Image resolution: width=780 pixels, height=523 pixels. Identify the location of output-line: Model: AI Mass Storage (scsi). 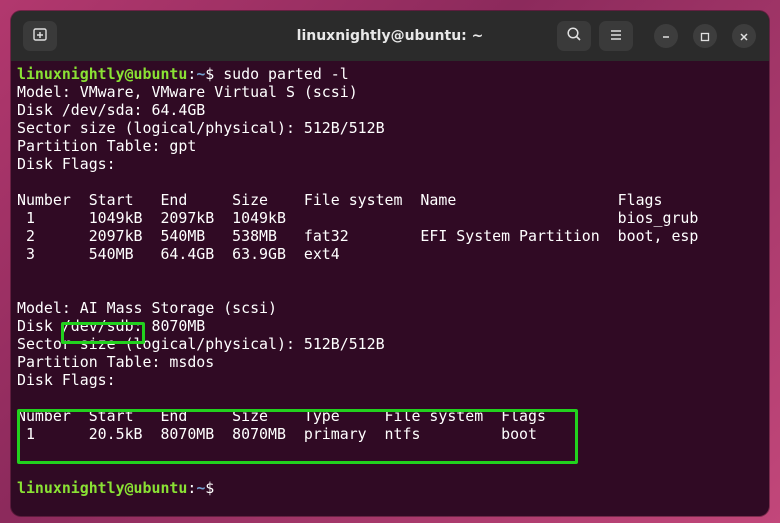
(147, 308).